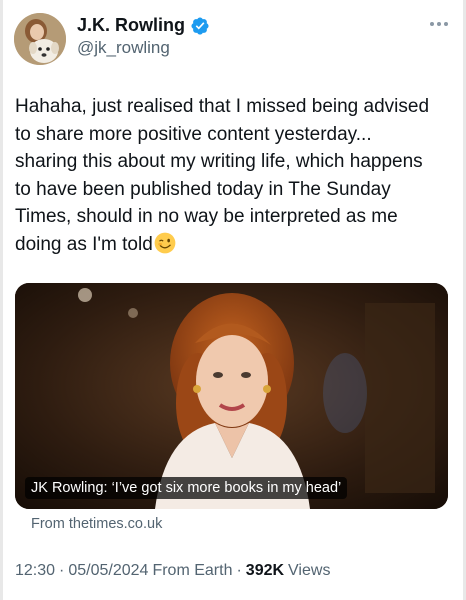 The image size is (466, 600). I want to click on avatar-image, so click(40, 39).